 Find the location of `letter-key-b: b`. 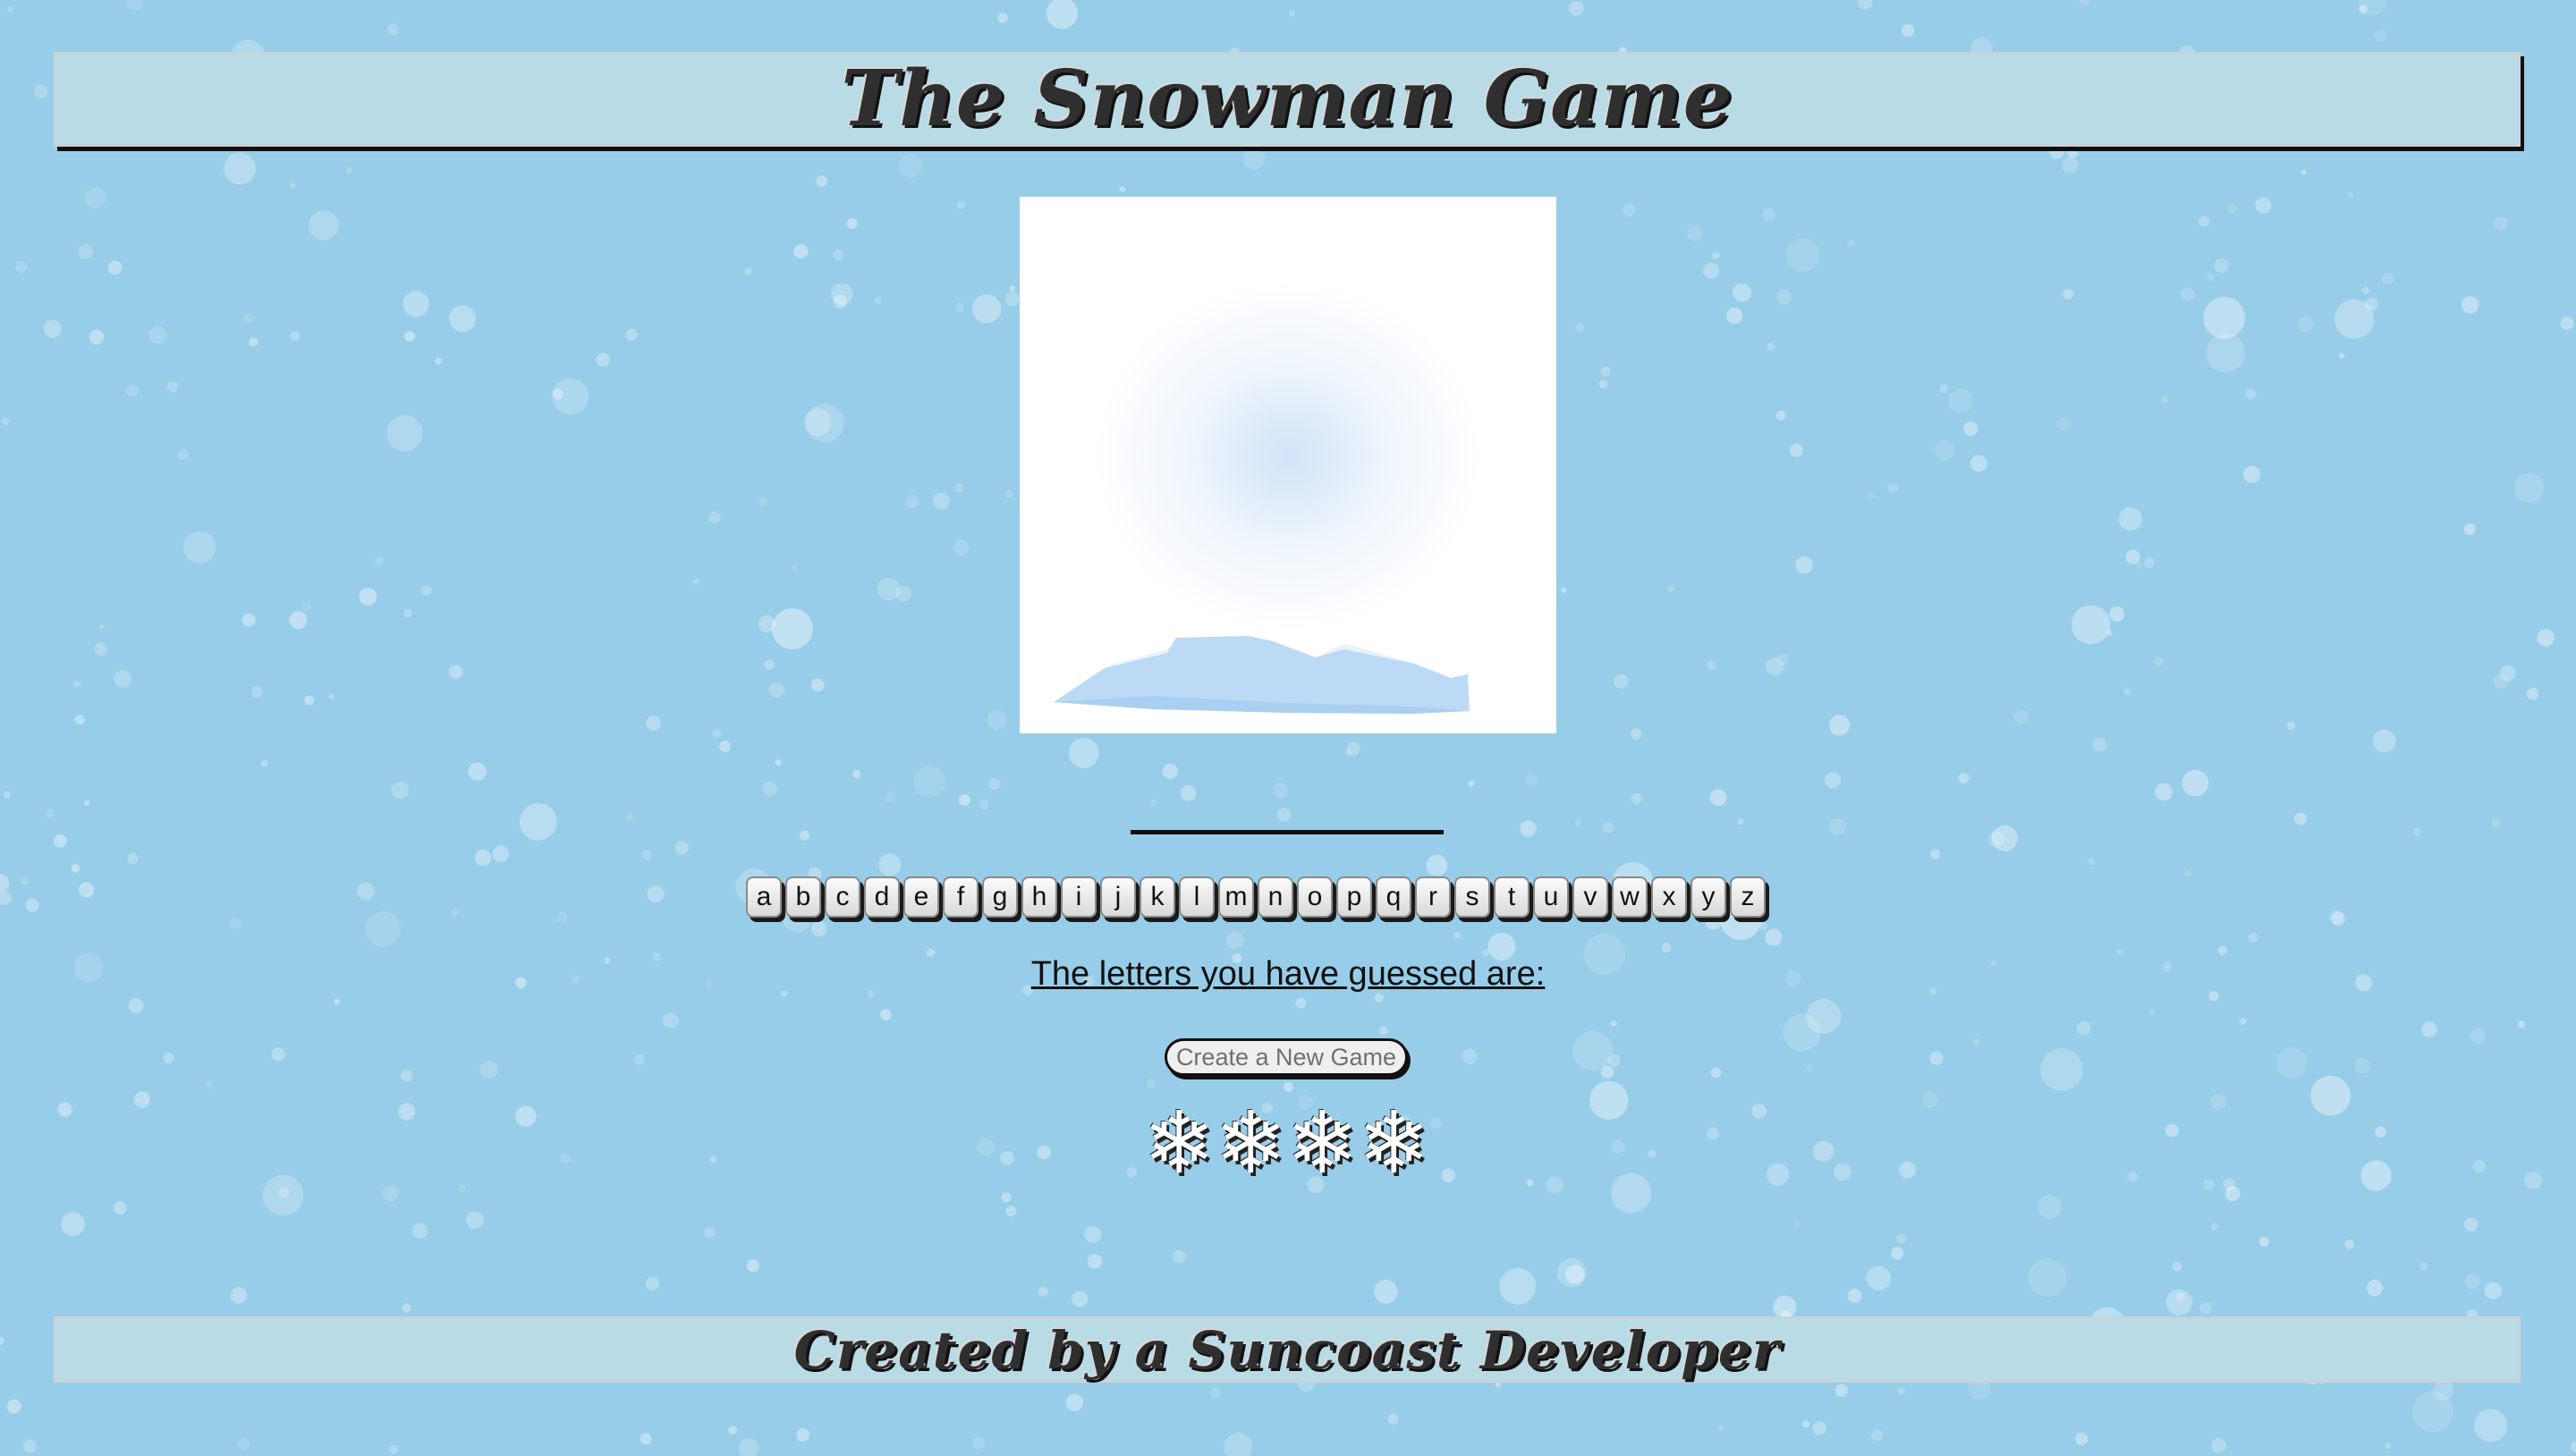

letter-key-b: b is located at coordinates (803, 897).